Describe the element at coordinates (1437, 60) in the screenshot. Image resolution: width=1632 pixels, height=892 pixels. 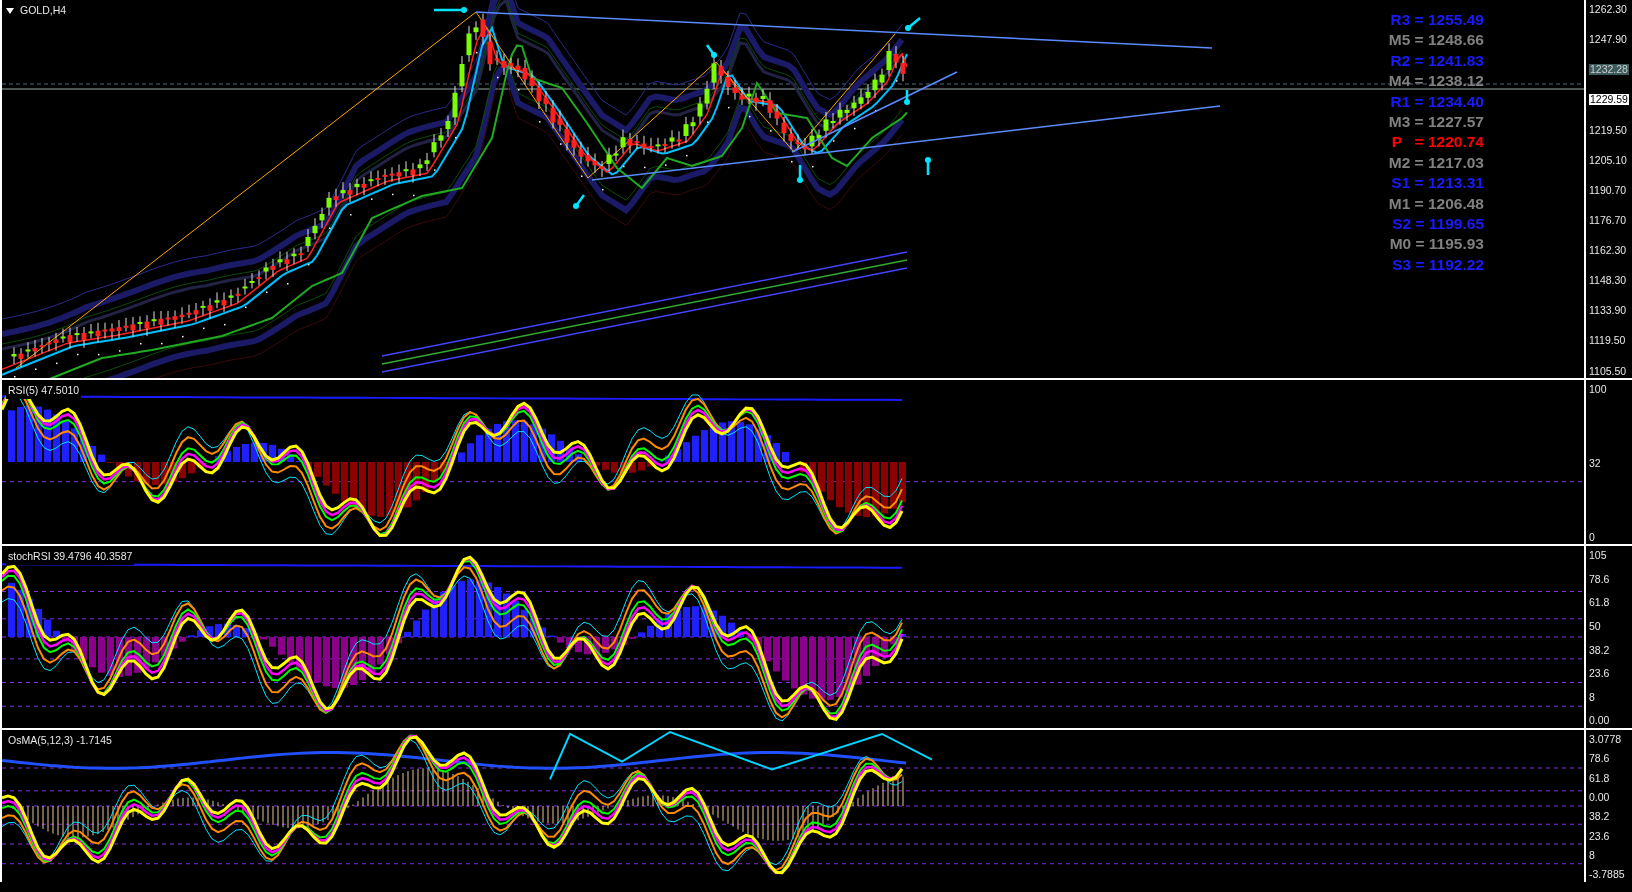
I see `pivot-level-label: R2 = 1241.83` at that location.